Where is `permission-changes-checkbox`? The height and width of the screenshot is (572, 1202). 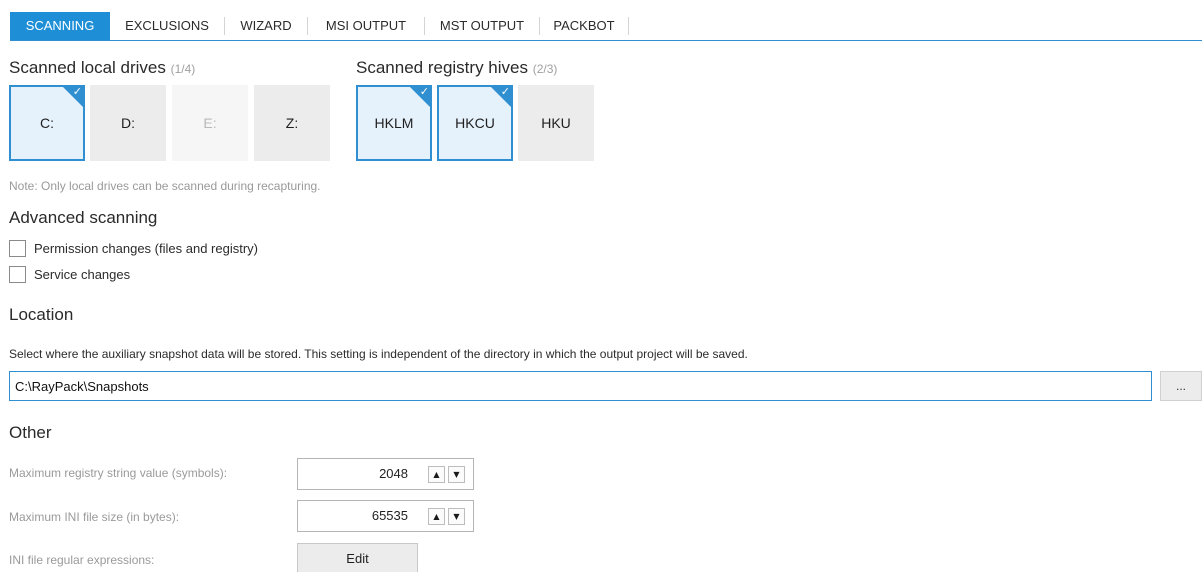
permission-changes-checkbox is located at coordinates (17, 248).